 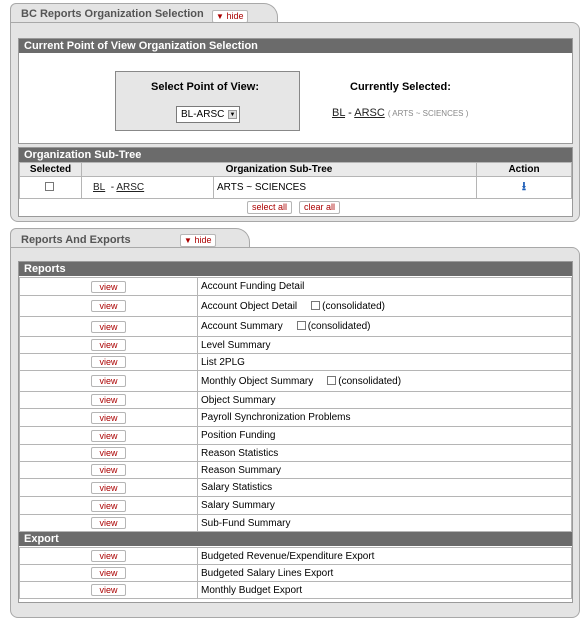 I want to click on report-name: Salary Summary, so click(x=238, y=505).